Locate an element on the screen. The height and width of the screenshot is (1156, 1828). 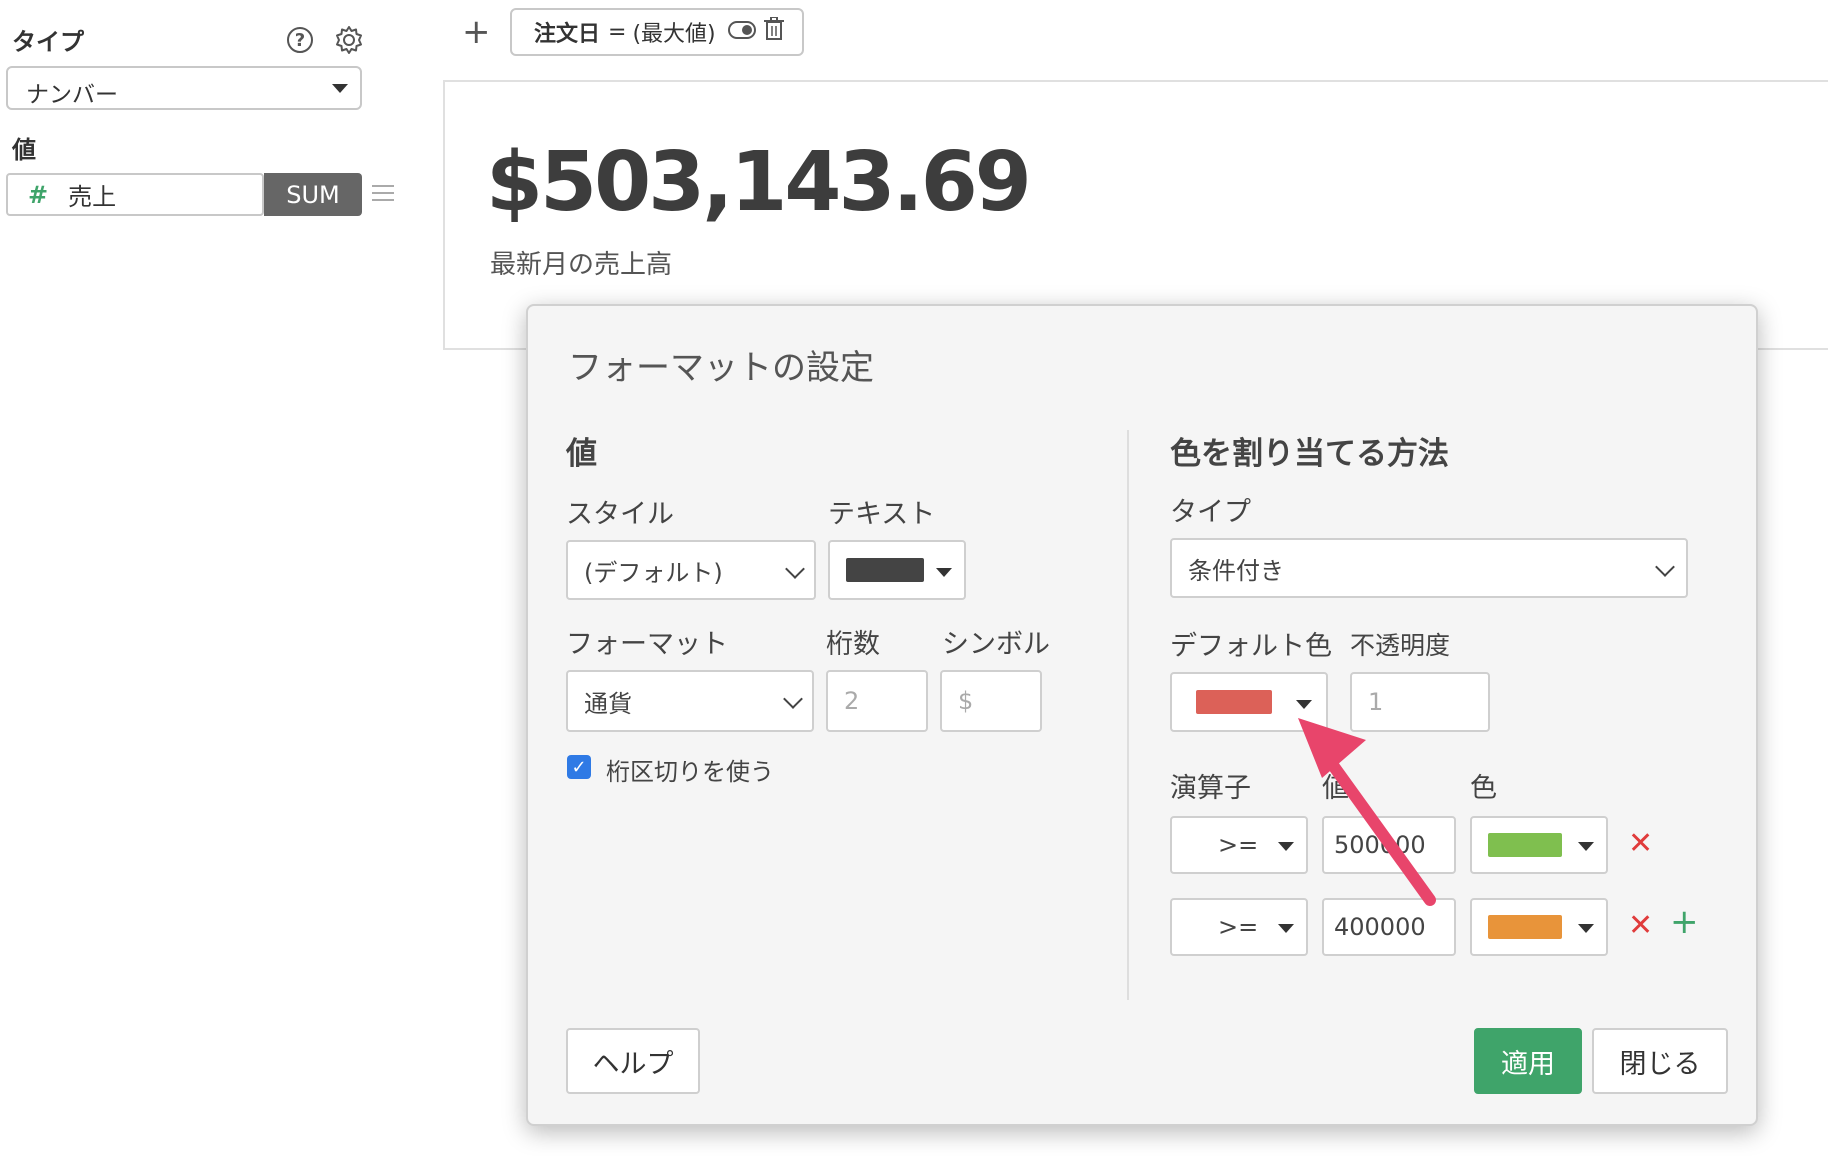
hamburger-icon is located at coordinates (383, 193).